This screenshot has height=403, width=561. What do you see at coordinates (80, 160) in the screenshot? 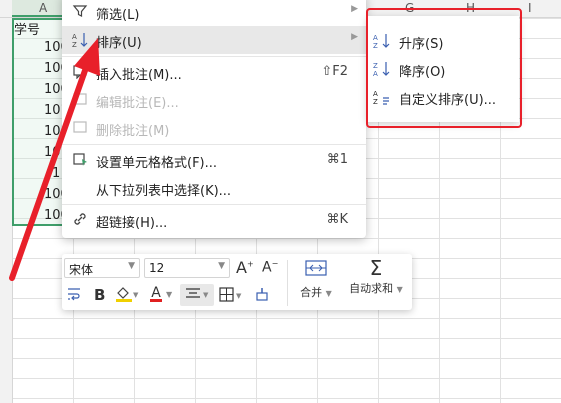
I see `format-cells-icon` at bounding box center [80, 160].